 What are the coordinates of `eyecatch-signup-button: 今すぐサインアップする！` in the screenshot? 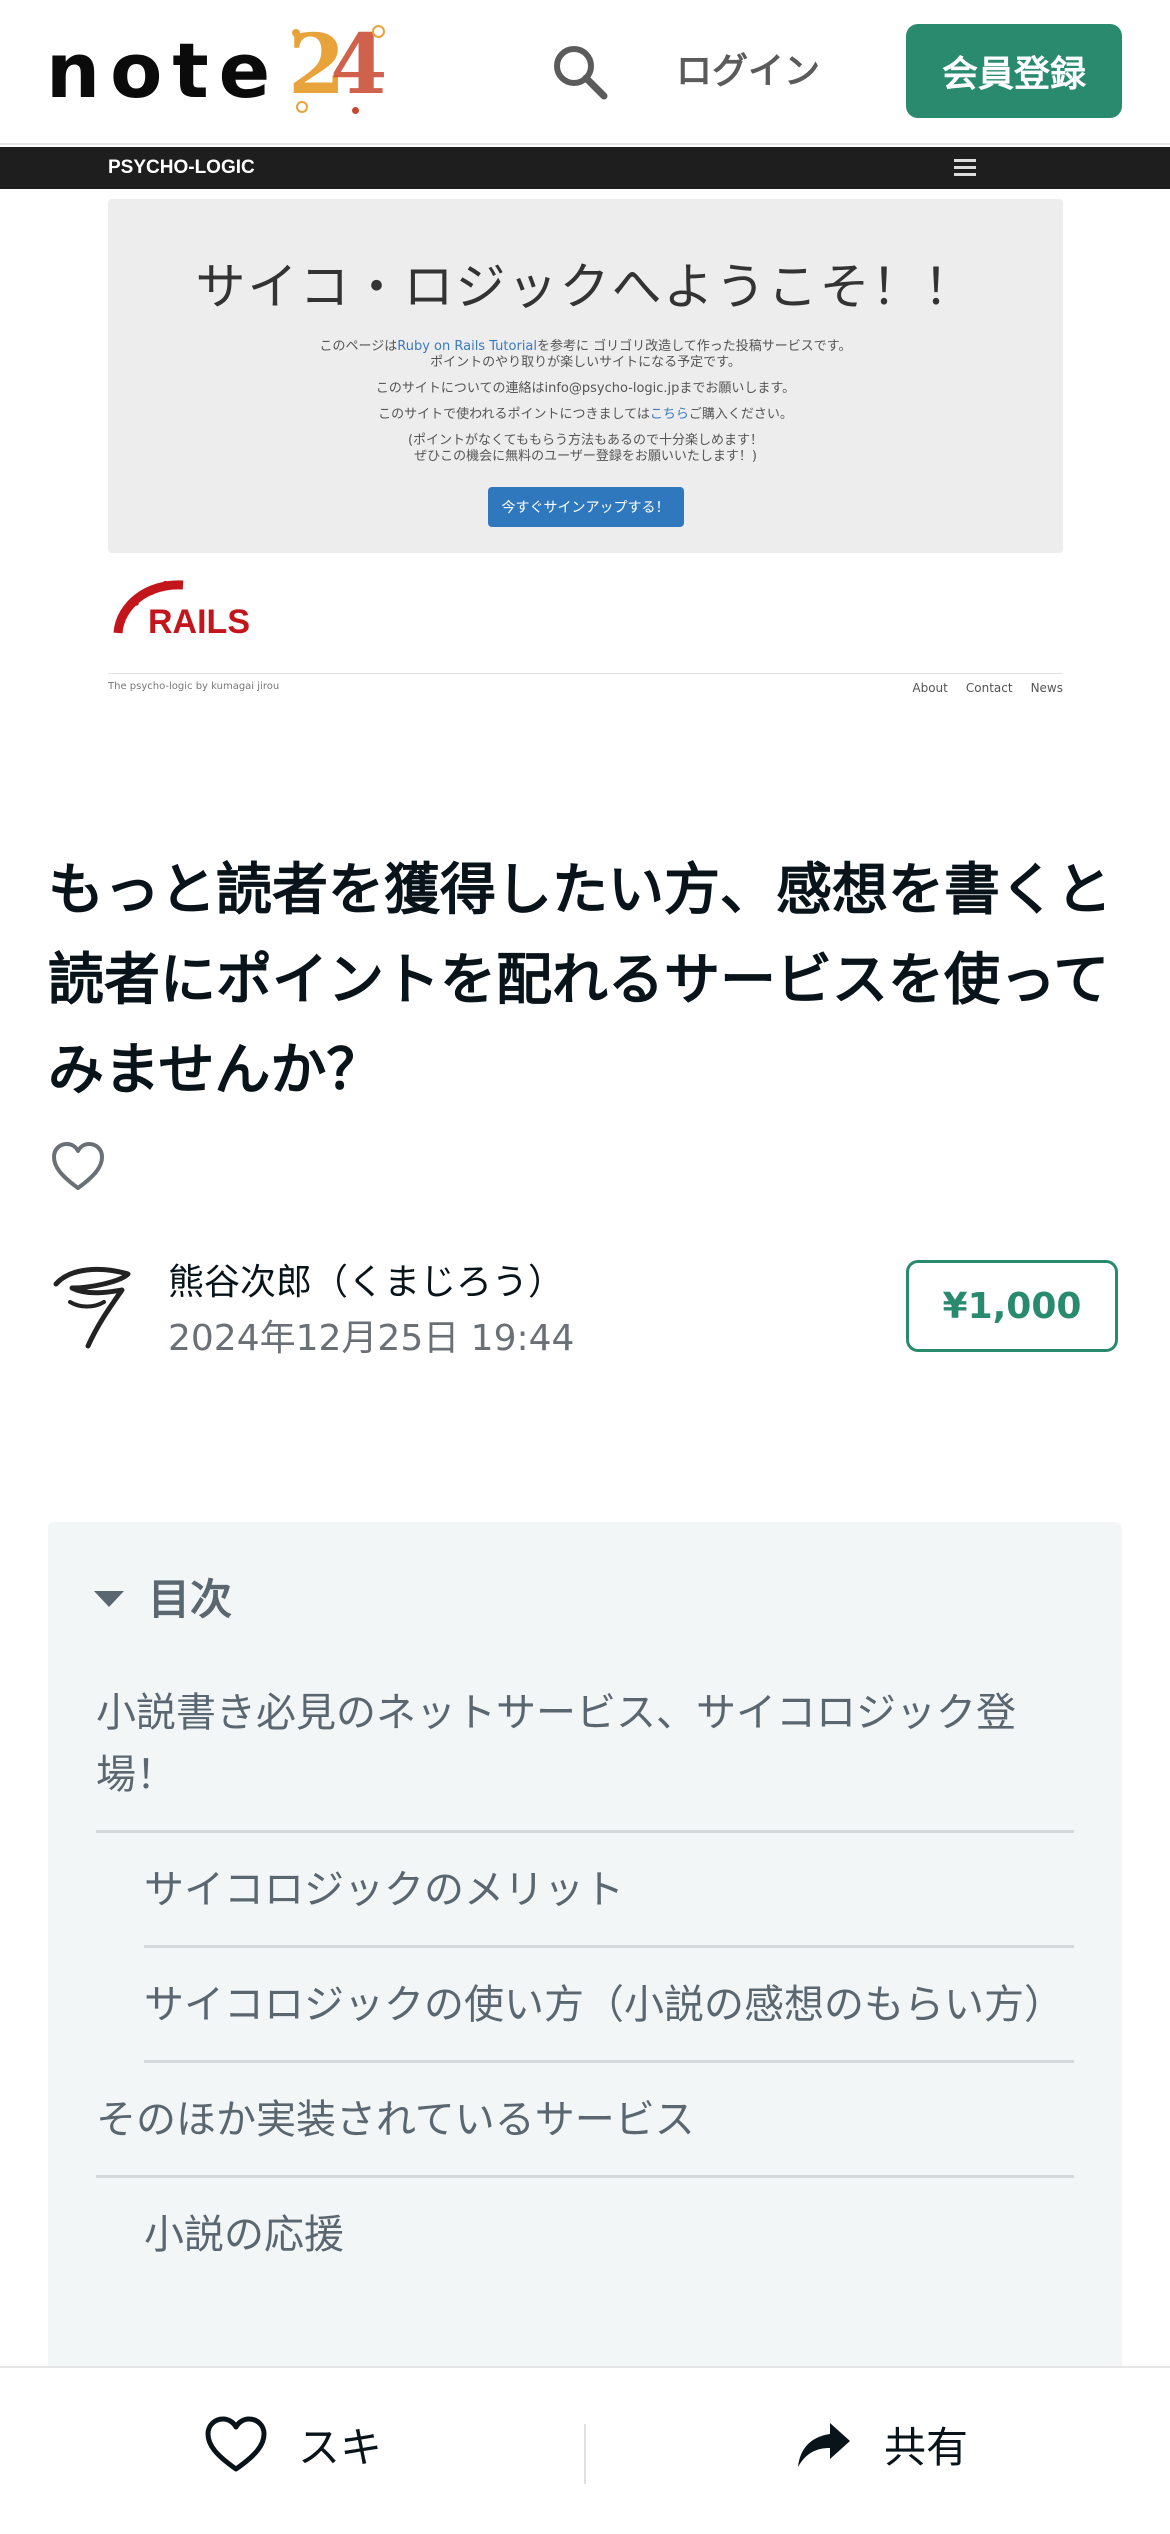 It's located at (585, 507).